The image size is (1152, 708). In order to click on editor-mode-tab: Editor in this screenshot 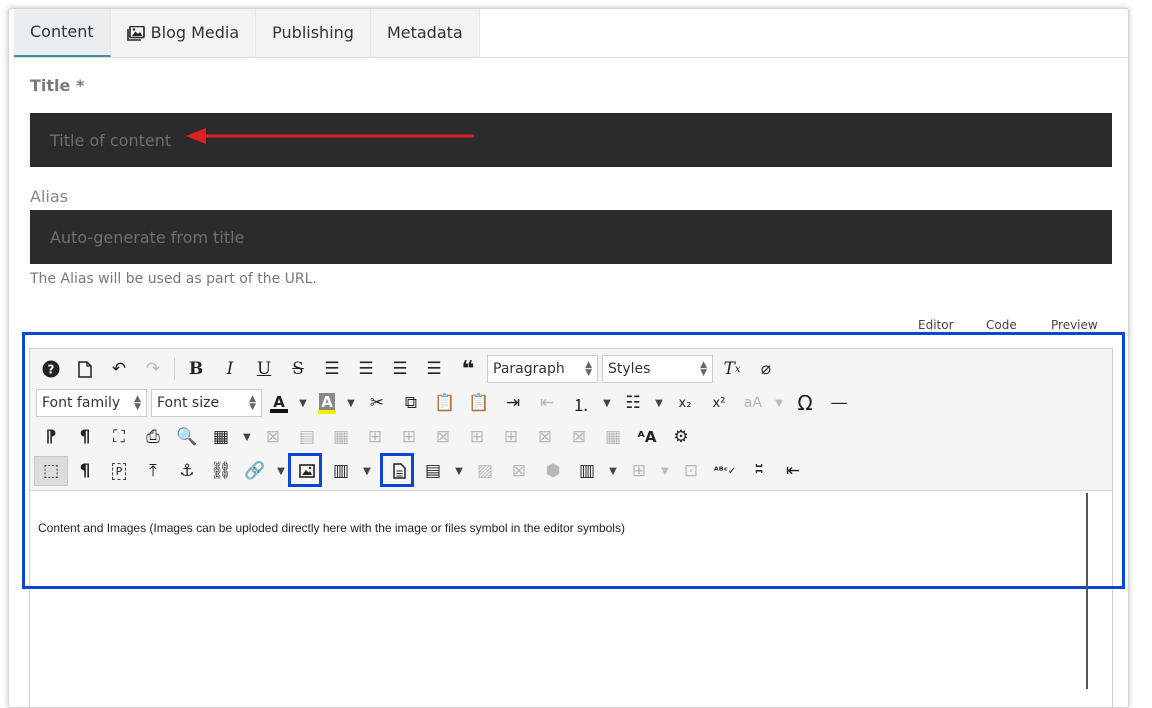, I will do `click(936, 325)`.